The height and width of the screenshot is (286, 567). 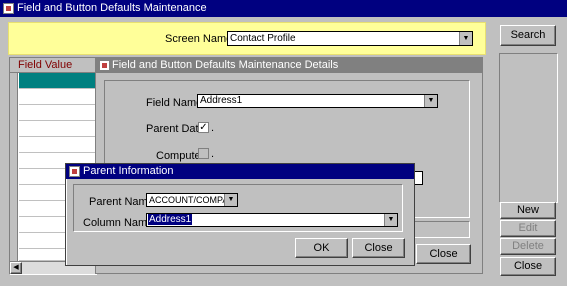 I want to click on check-icon: ✓, so click(x=203, y=127).